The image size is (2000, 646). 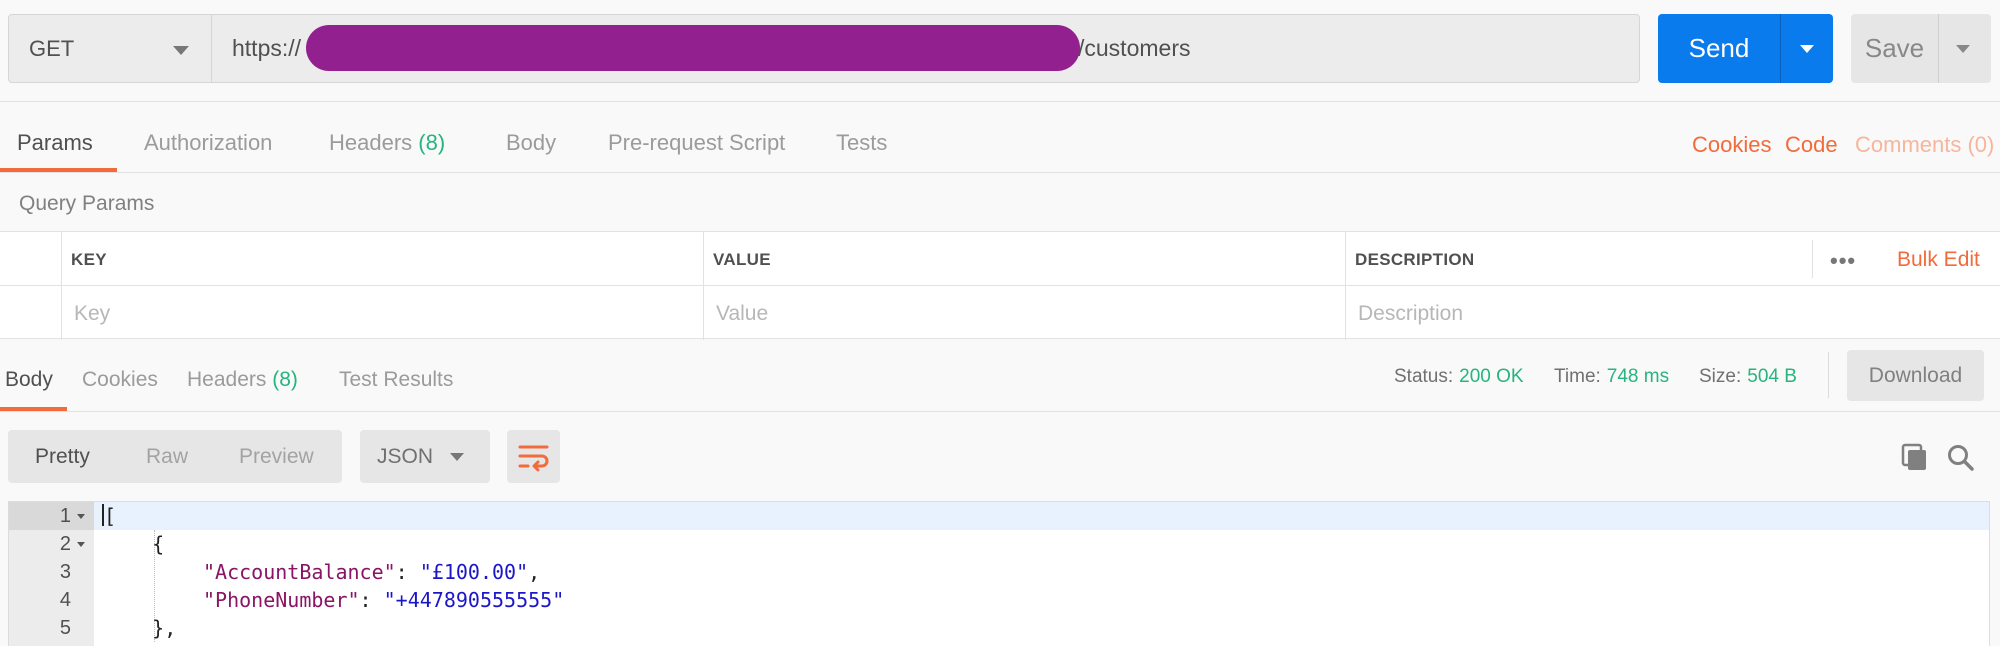 What do you see at coordinates (474, 600) in the screenshot?
I see `json-string: "+447890555555"` at bounding box center [474, 600].